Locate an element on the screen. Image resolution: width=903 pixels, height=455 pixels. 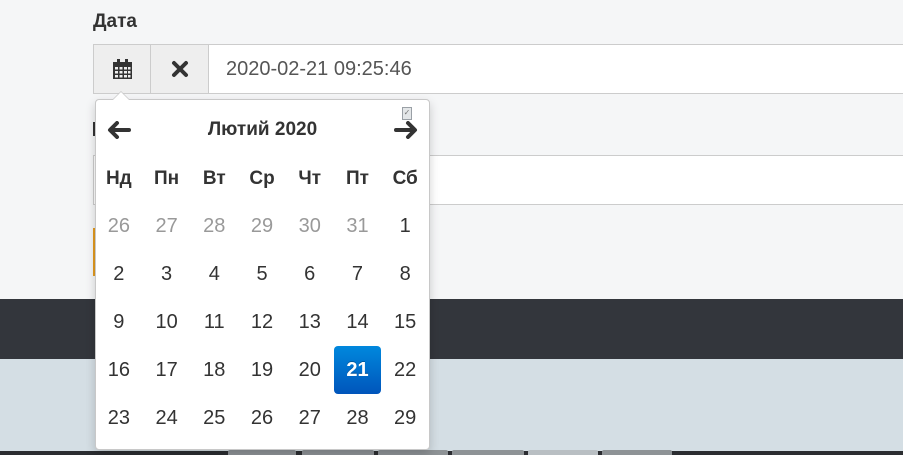
calendar-day: 22 is located at coordinates (405, 370).